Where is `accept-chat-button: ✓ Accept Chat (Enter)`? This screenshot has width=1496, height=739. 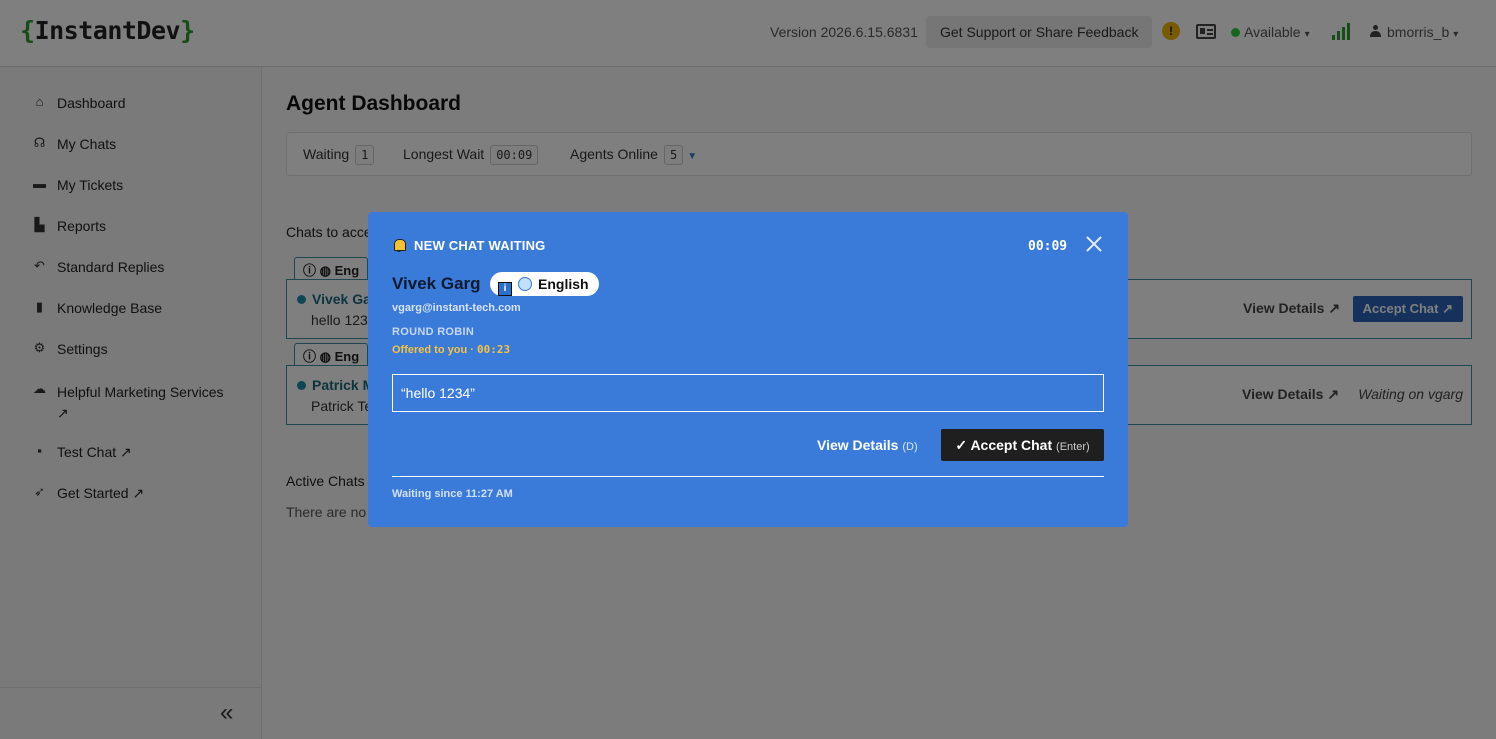
accept-chat-button: ✓ Accept Chat (Enter) is located at coordinates (1022, 445).